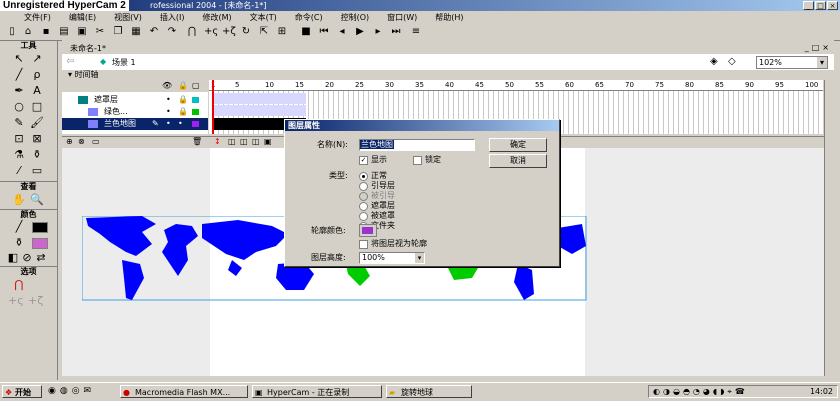 The height and width of the screenshot is (401, 840). I want to click on rectangle-tool-icon: □, so click(37, 107).